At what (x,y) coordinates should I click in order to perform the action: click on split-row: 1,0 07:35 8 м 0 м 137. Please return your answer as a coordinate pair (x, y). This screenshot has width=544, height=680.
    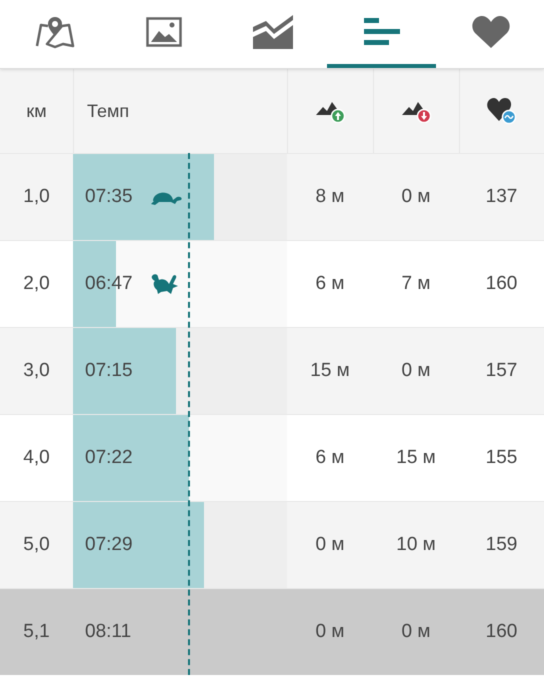
    Looking at the image, I should click on (272, 196).